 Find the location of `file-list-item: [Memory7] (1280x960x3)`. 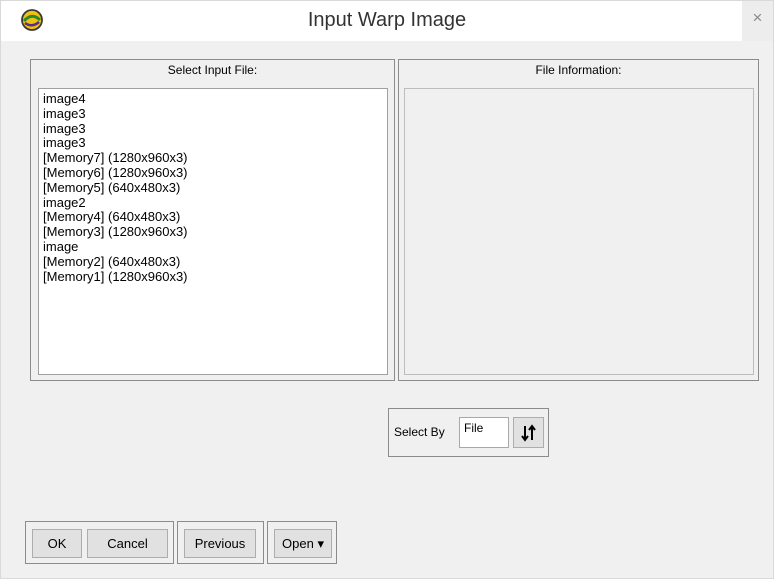

file-list-item: [Memory7] (1280x960x3) is located at coordinates (213, 158).